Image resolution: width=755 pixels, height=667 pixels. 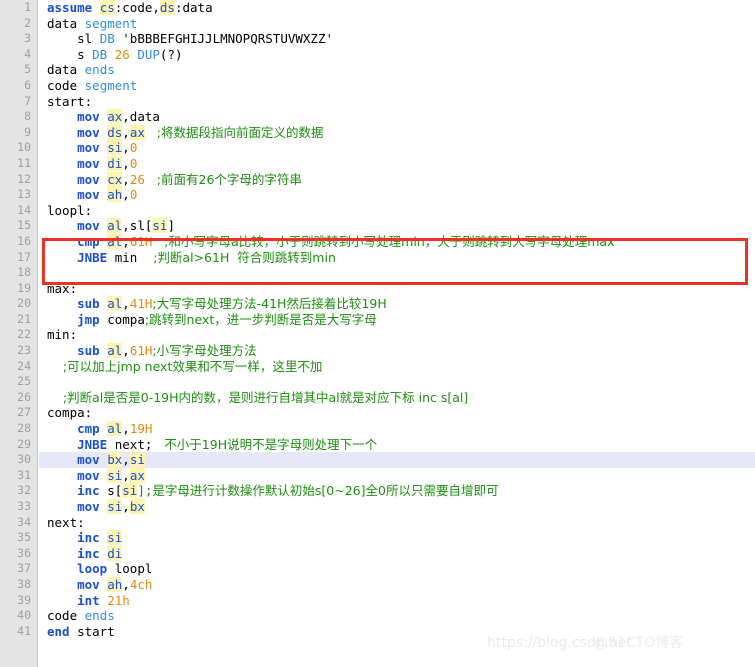 What do you see at coordinates (397, 507) in the screenshot?
I see `code-line: mov si,bx` at bounding box center [397, 507].